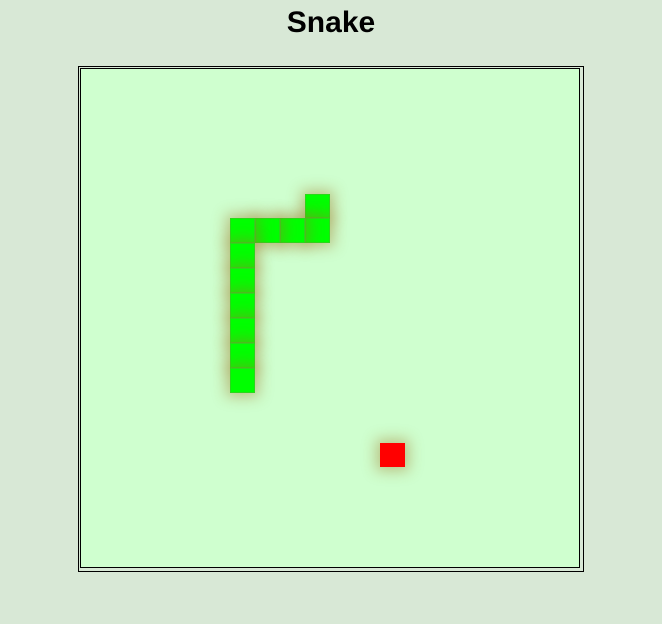 The height and width of the screenshot is (624, 662). I want to click on snake-head, so click(317, 206).